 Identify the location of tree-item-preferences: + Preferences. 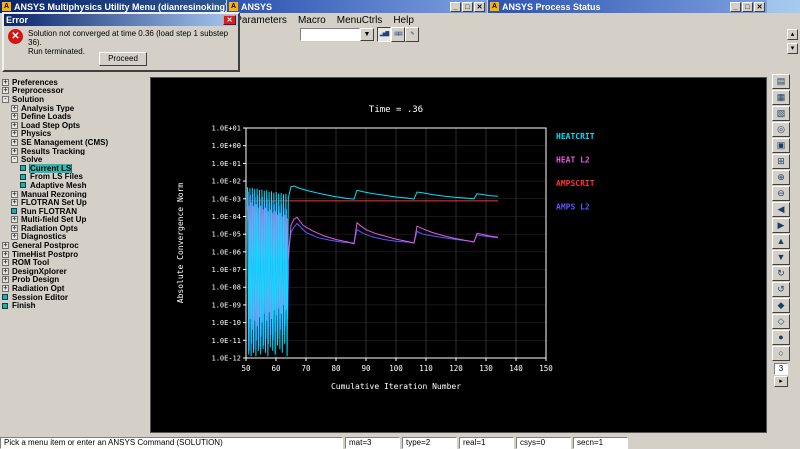
(75, 82).